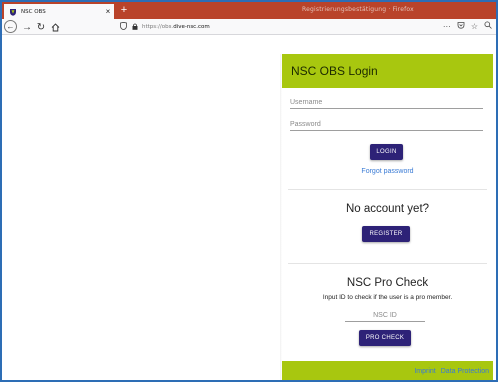 The height and width of the screenshot is (382, 498). What do you see at coordinates (386, 124) in the screenshot?
I see `password-input: Password` at bounding box center [386, 124].